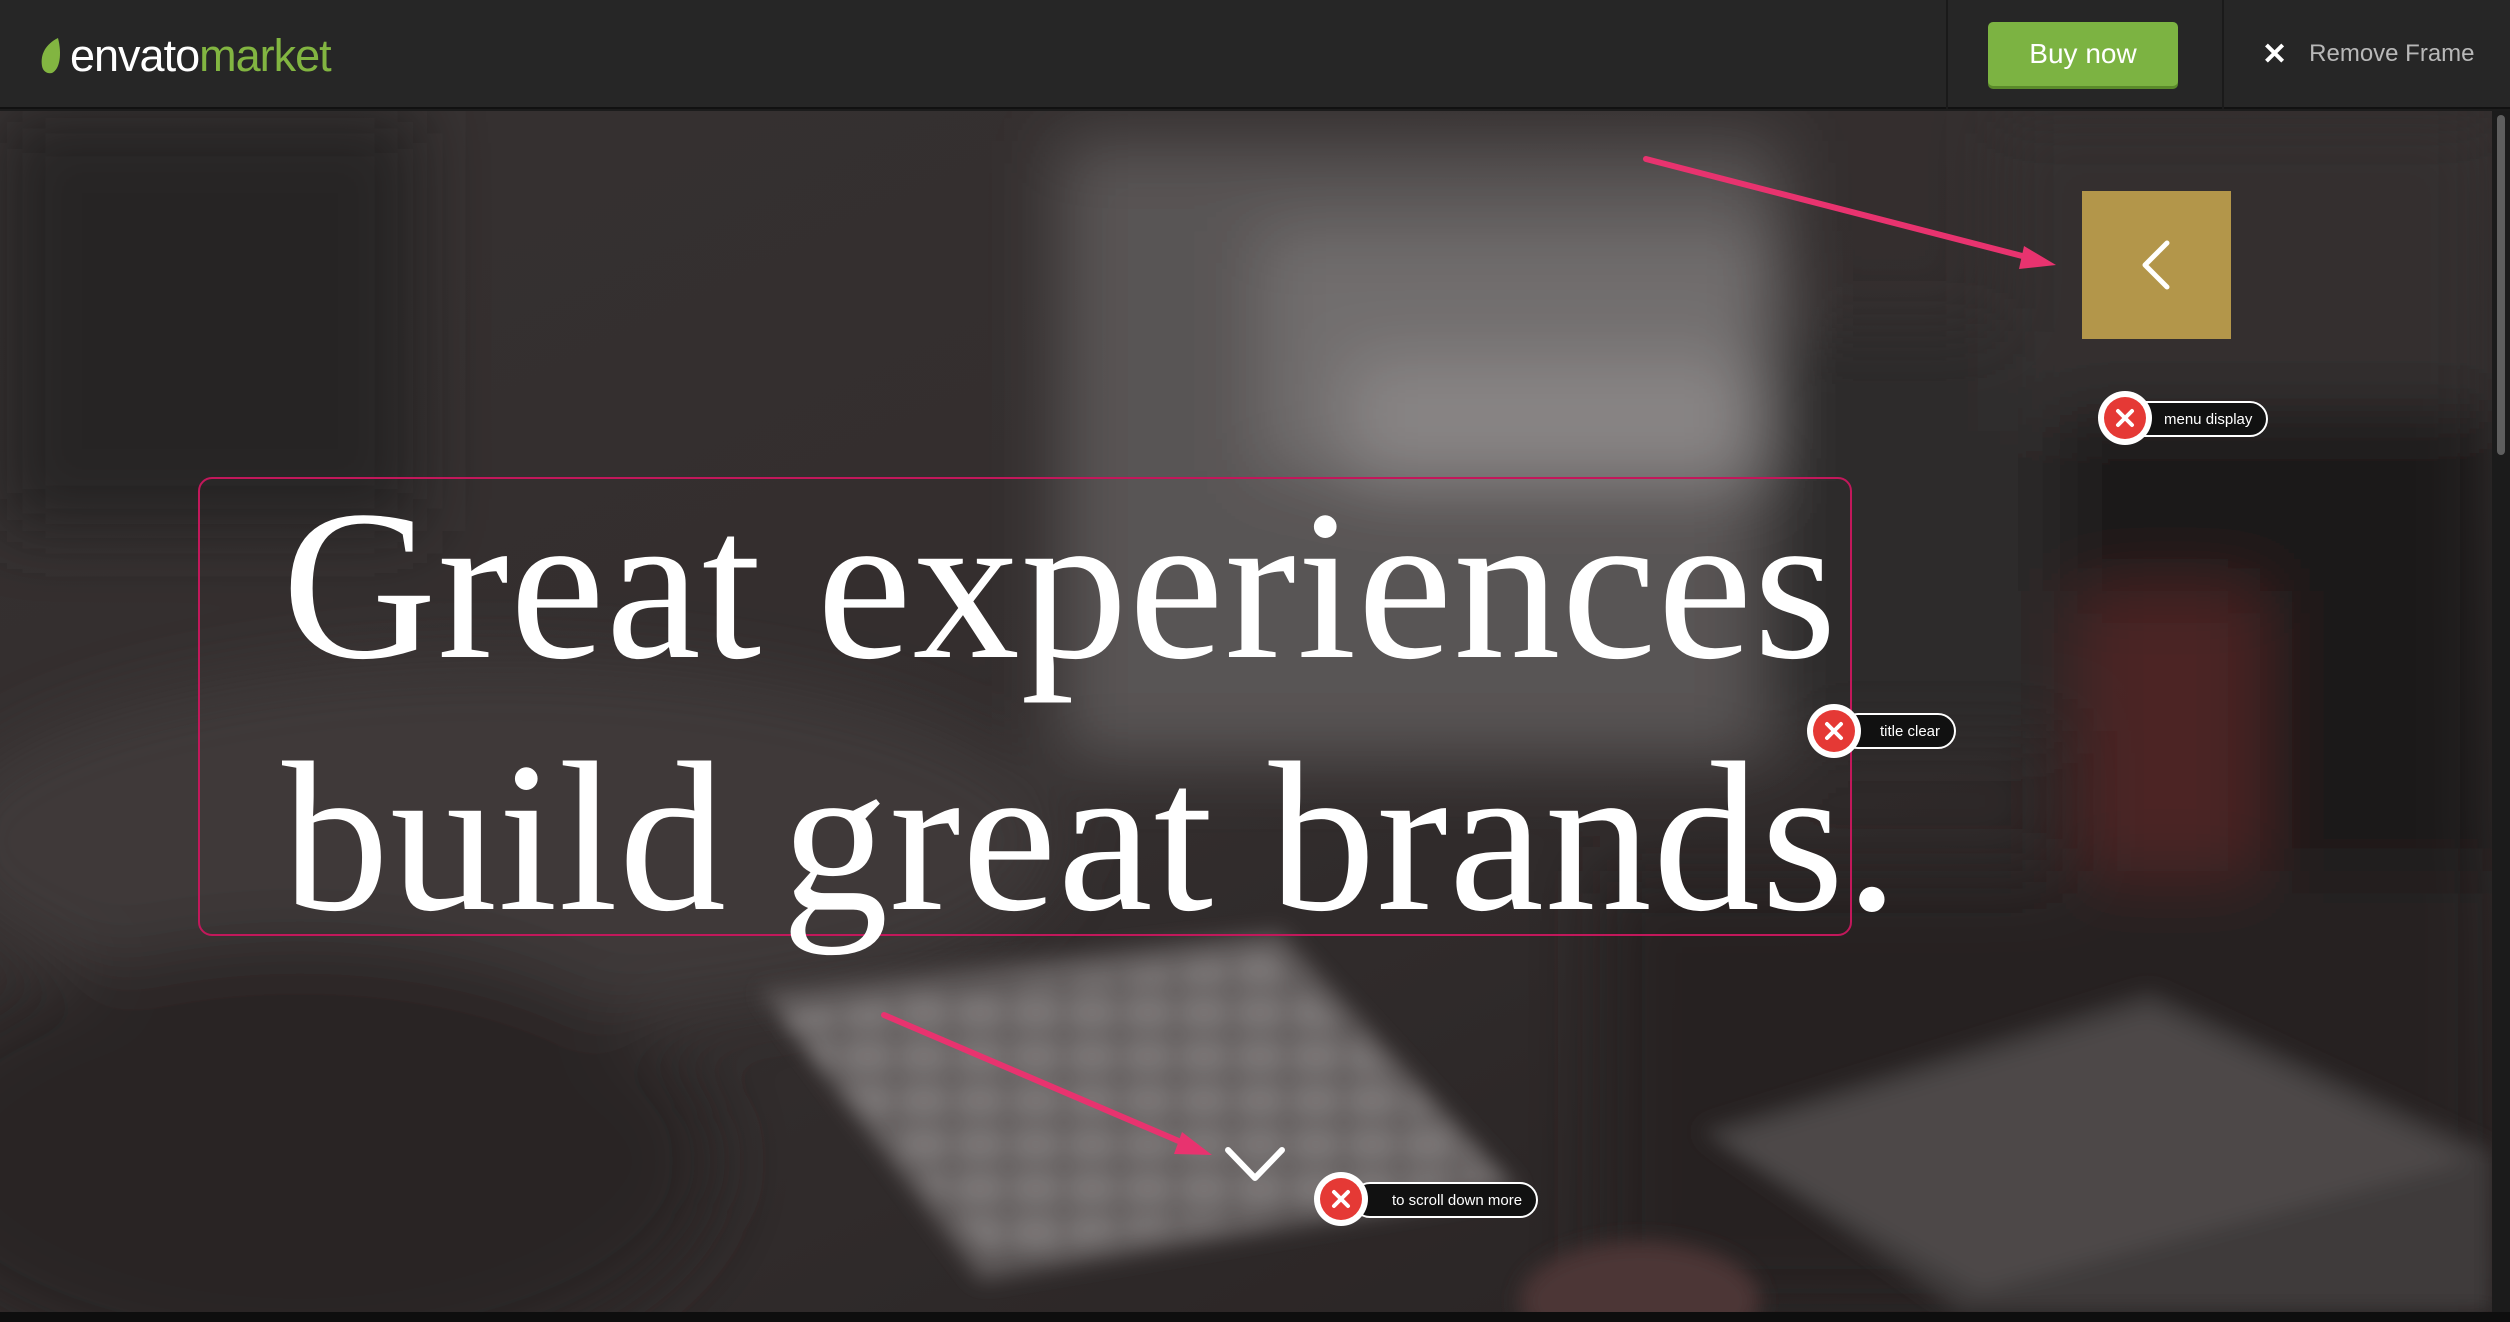  What do you see at coordinates (1910, 731) in the screenshot?
I see `annotation-note-text: title clear` at bounding box center [1910, 731].